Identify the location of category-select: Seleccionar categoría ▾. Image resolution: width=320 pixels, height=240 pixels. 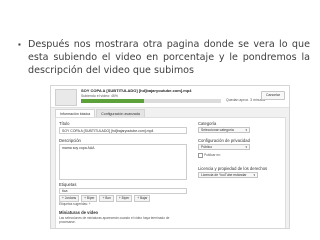
(224, 130).